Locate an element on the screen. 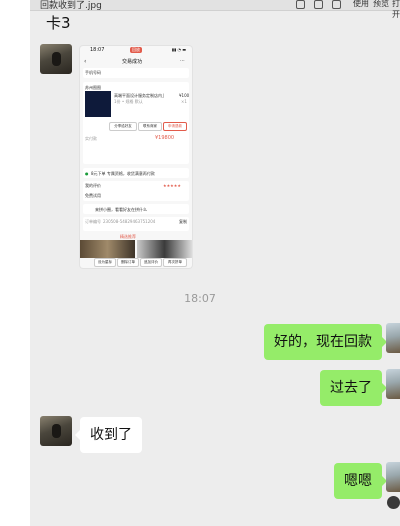  page-title: 交易成功 is located at coordinates (132, 62).